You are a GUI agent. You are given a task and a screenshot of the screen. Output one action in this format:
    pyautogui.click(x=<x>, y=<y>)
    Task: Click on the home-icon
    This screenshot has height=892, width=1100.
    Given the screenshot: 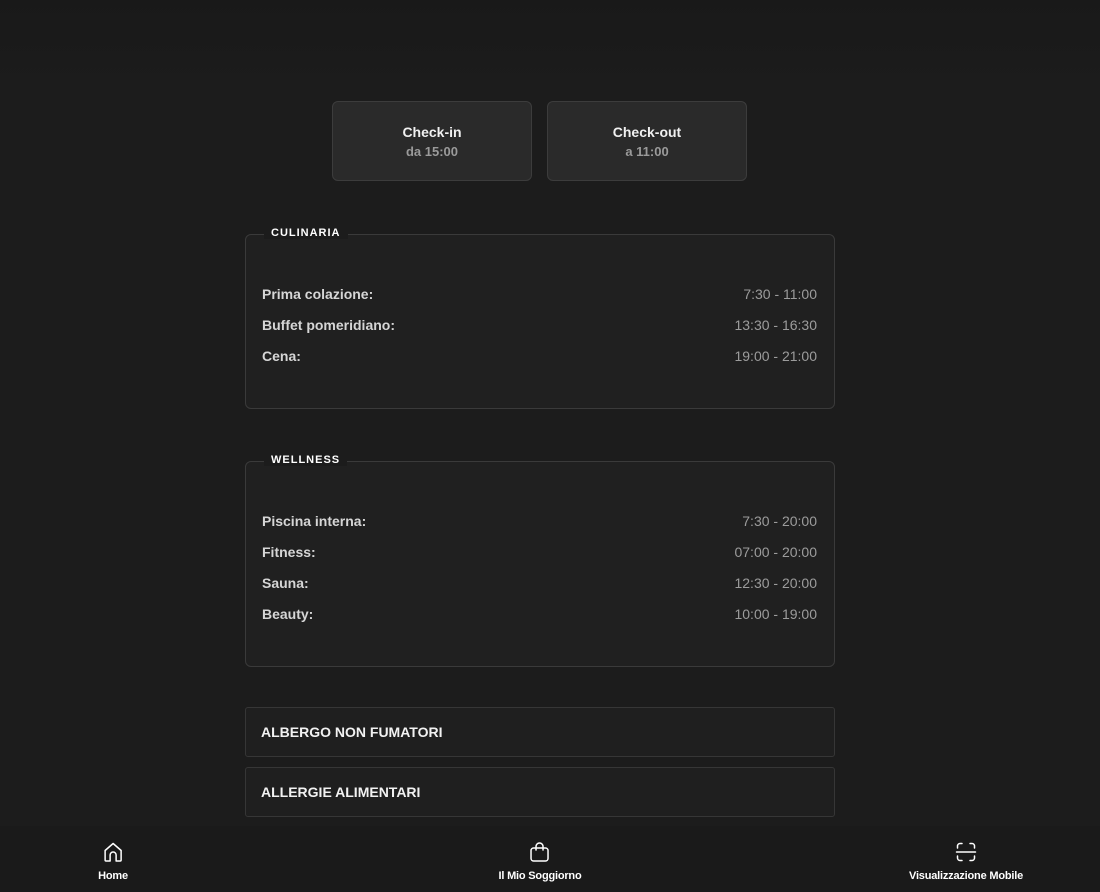 What is the action you would take?
    pyautogui.click(x=113, y=852)
    